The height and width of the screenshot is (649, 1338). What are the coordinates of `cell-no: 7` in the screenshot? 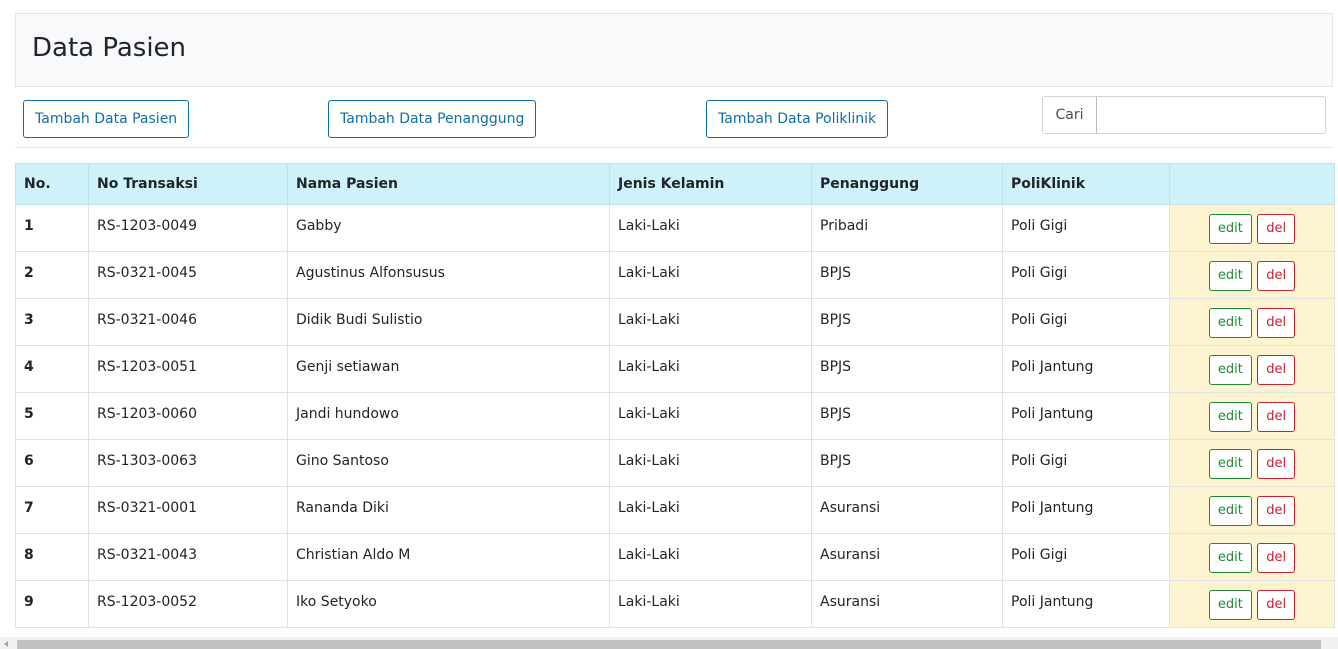 It's located at (52, 510).